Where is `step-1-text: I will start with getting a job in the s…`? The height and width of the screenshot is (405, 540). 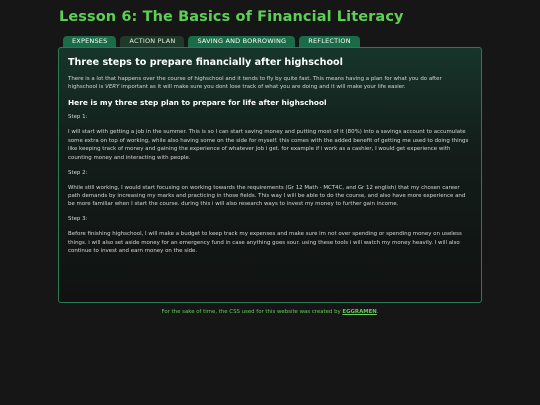
step-1-text: I will start with getting a job in the s… is located at coordinates (268, 145).